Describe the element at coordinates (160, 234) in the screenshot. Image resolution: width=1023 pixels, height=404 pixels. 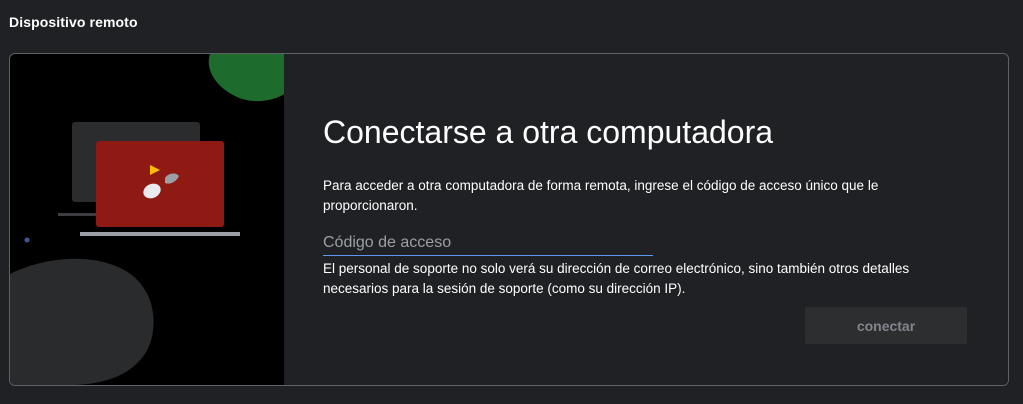
I see `laptop-base-shape` at that location.